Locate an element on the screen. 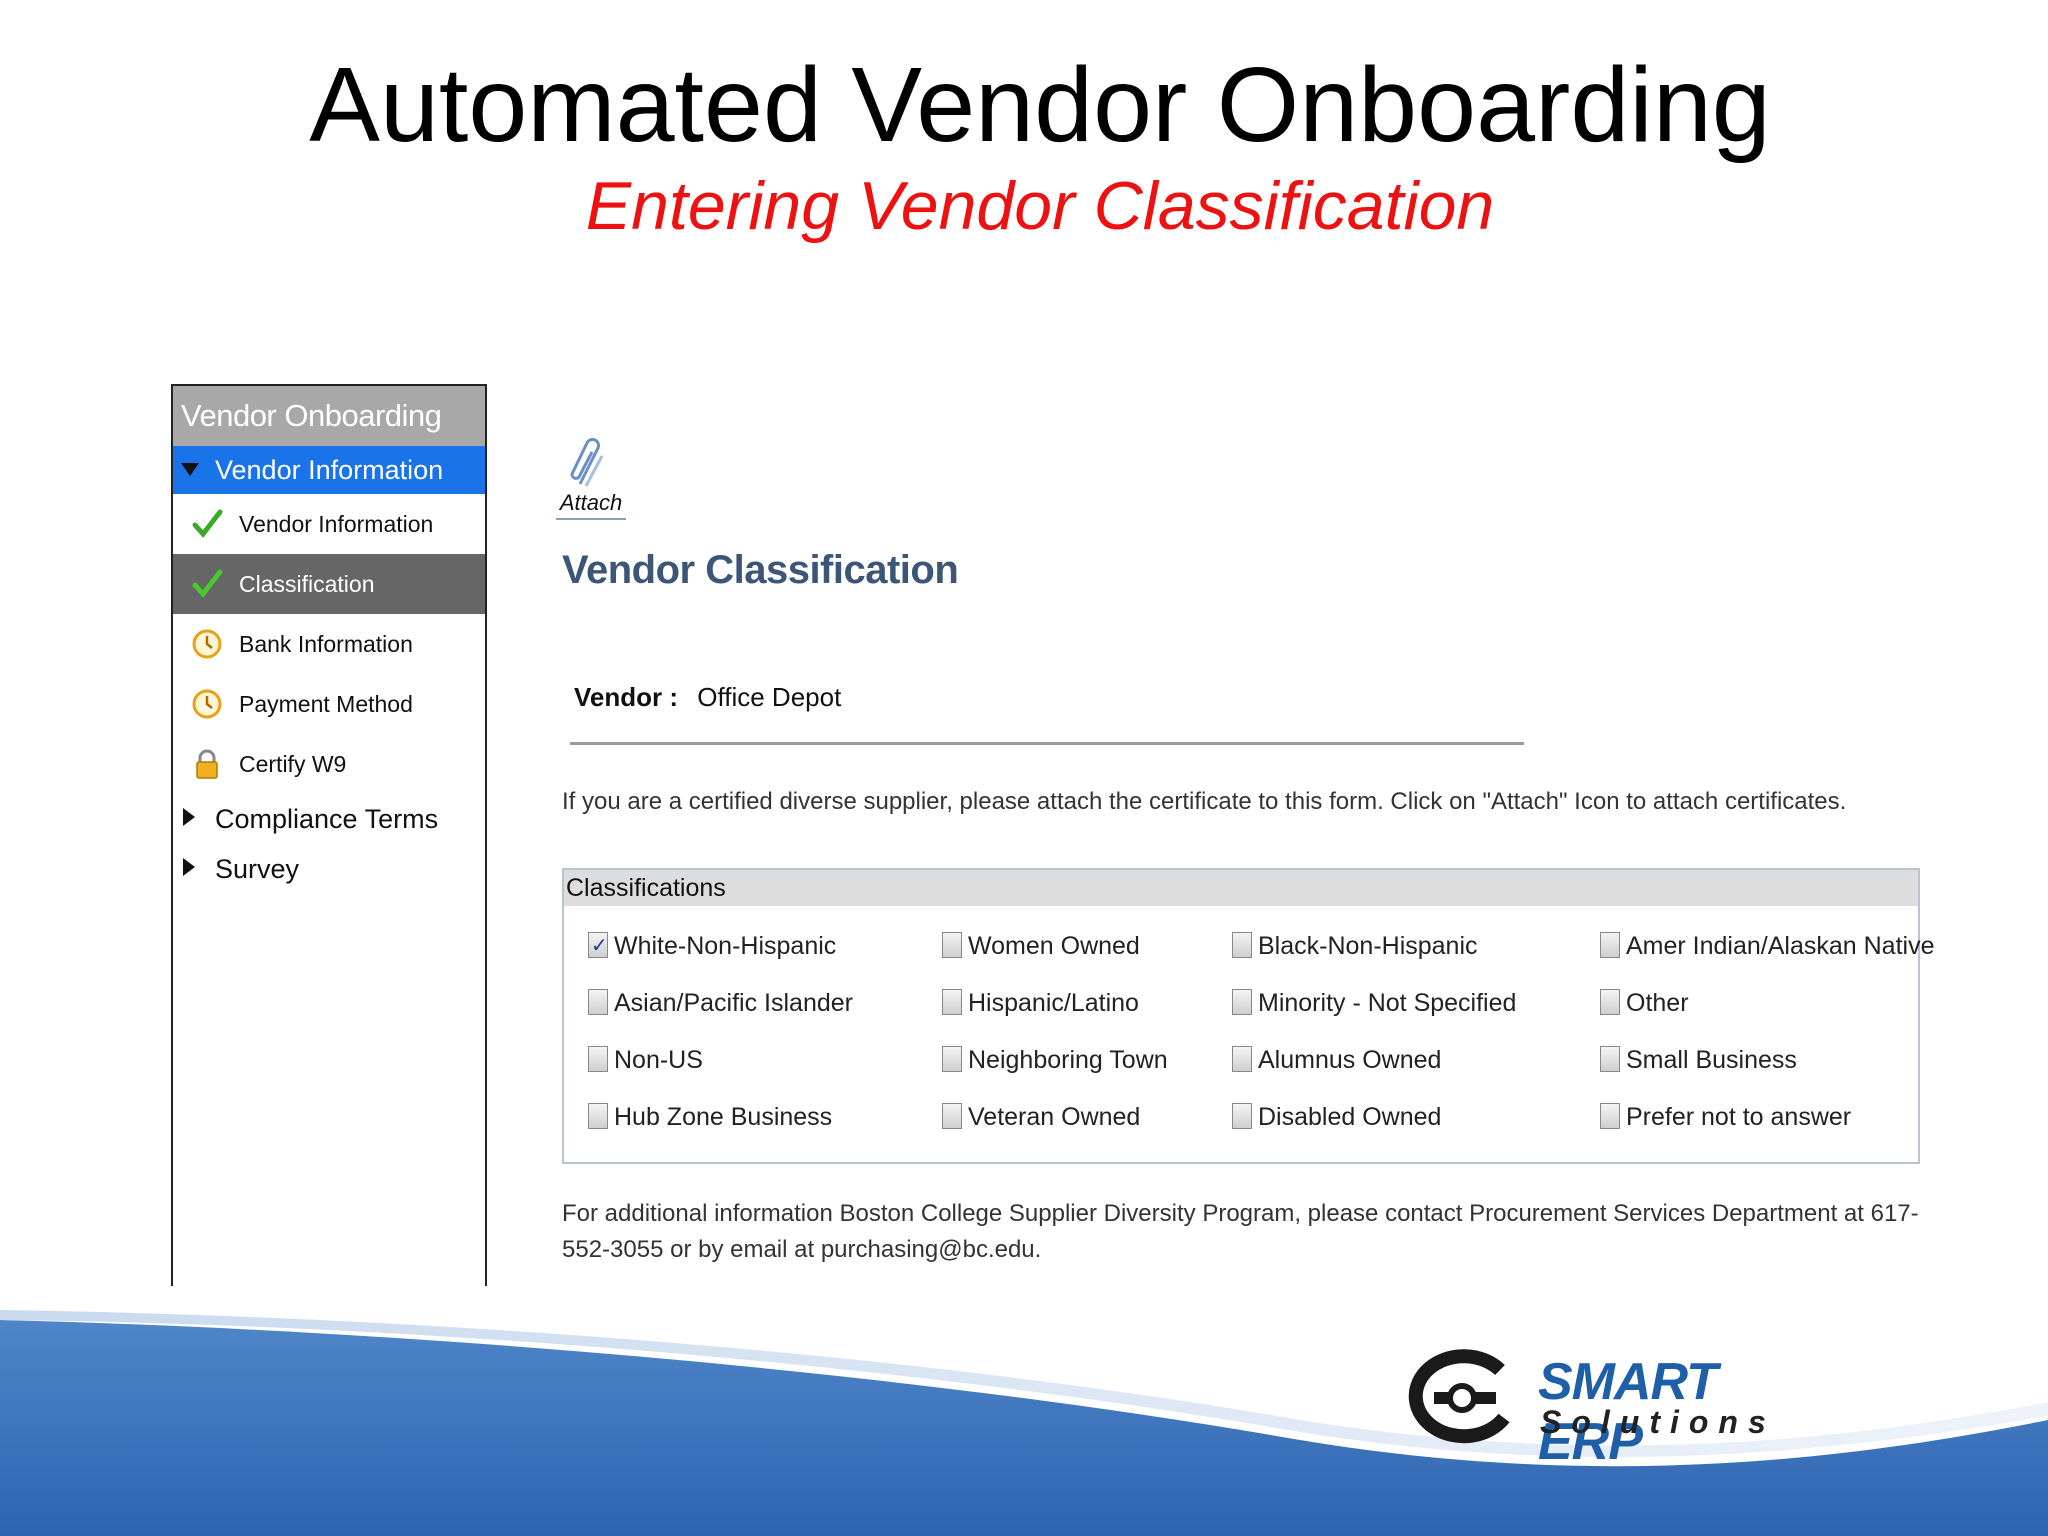 This screenshot has height=1536, width=2048. checkbox-label: Black-Non-Hispanic is located at coordinates (1368, 946).